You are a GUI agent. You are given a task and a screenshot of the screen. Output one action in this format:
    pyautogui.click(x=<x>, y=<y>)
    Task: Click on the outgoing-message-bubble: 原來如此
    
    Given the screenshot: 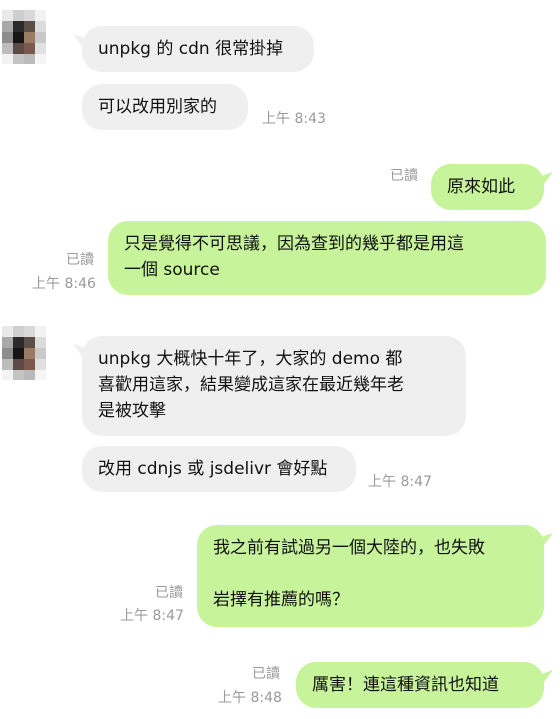 What is the action you would take?
    pyautogui.click(x=487, y=187)
    